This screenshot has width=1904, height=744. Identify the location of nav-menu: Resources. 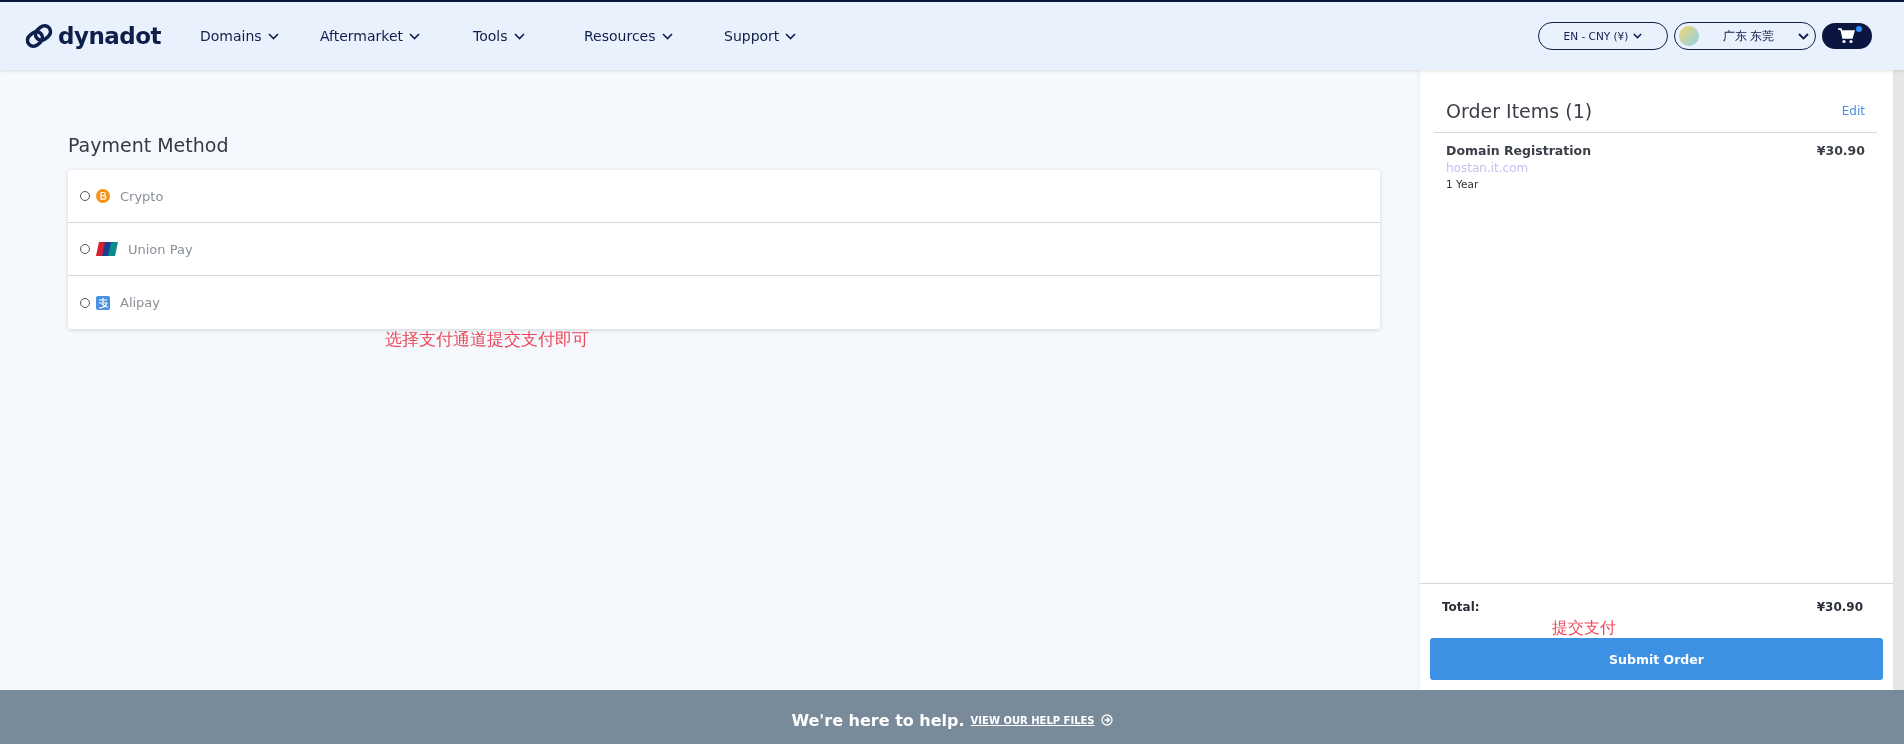
(654, 36).